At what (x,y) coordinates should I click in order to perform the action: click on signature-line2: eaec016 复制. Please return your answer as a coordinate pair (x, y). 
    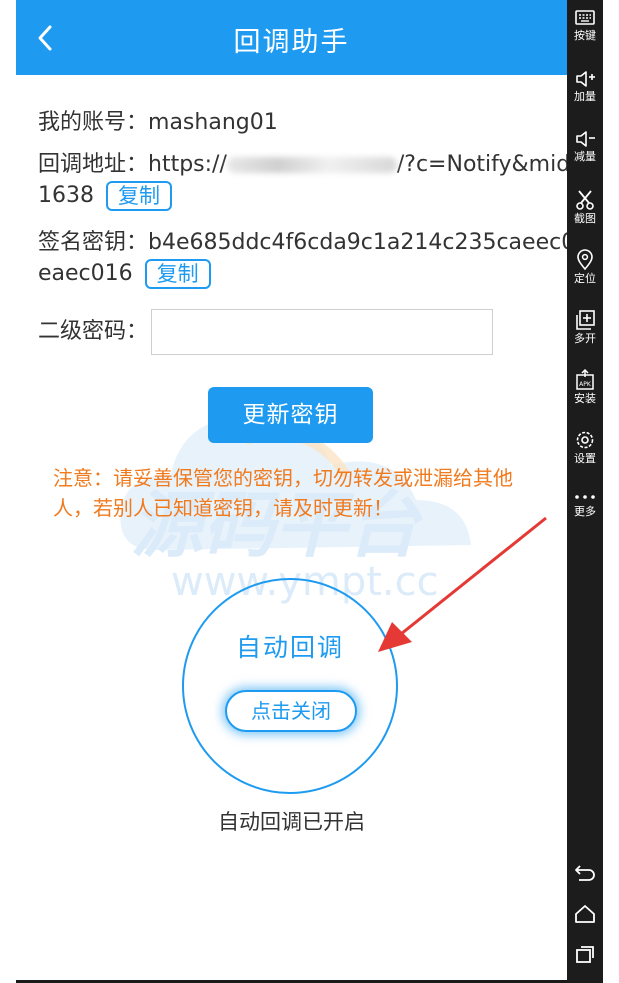
    Looking at the image, I should click on (124, 273).